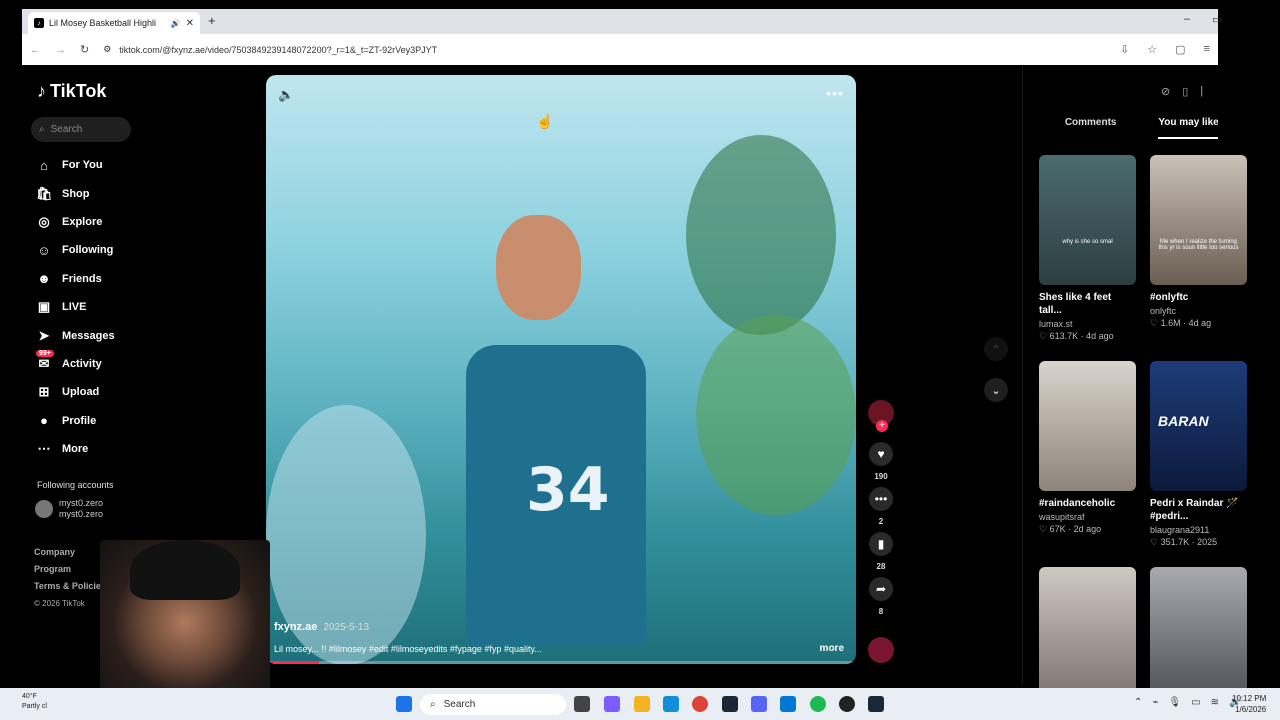  I want to click on copyright: © 2026 TikTok, so click(59, 603).